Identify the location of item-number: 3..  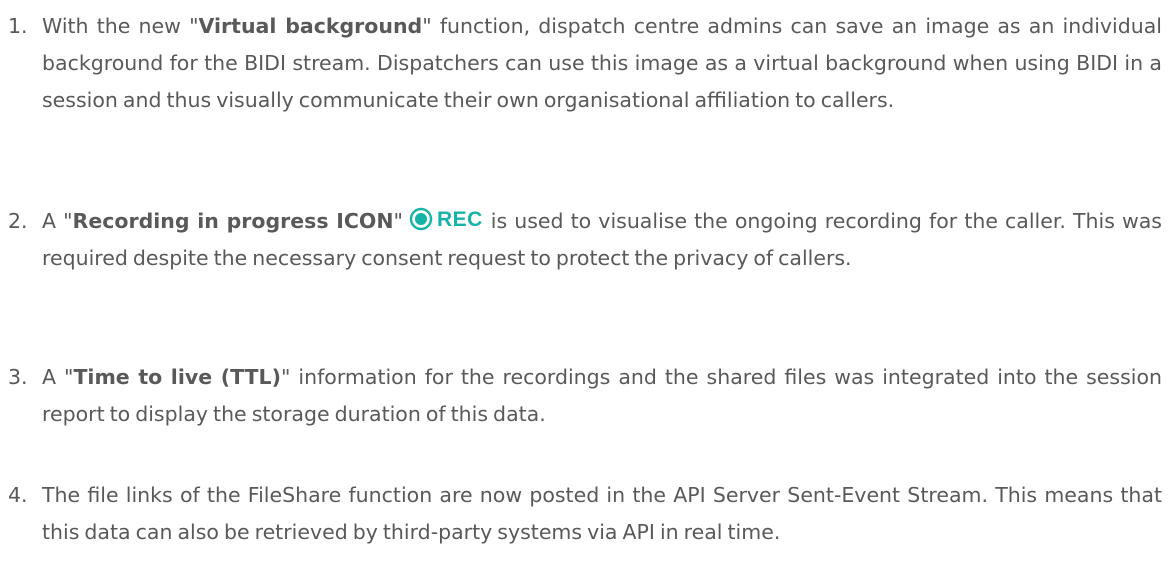
(18, 377).